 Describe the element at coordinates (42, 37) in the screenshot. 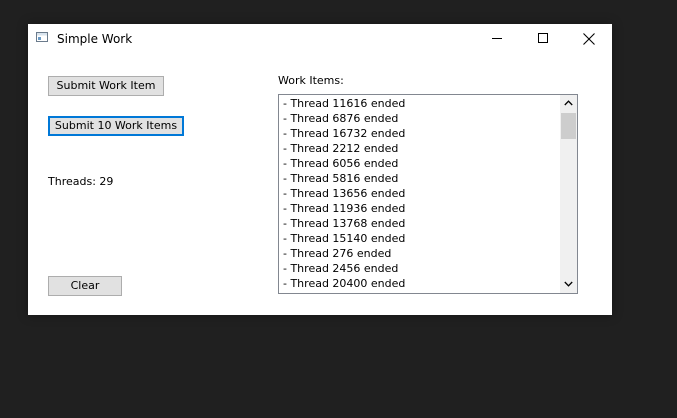

I see `app-window-icon` at that location.